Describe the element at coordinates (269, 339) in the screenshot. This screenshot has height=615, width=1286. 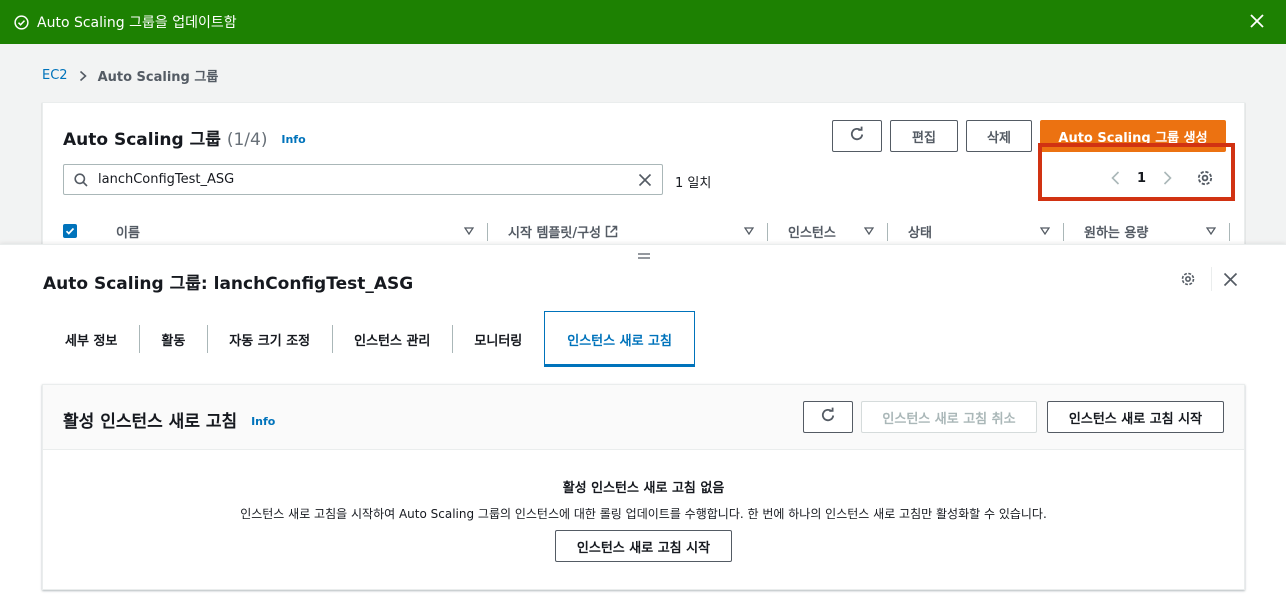
I see `tab-automatic-scaling: 자동 크기 조정` at that location.